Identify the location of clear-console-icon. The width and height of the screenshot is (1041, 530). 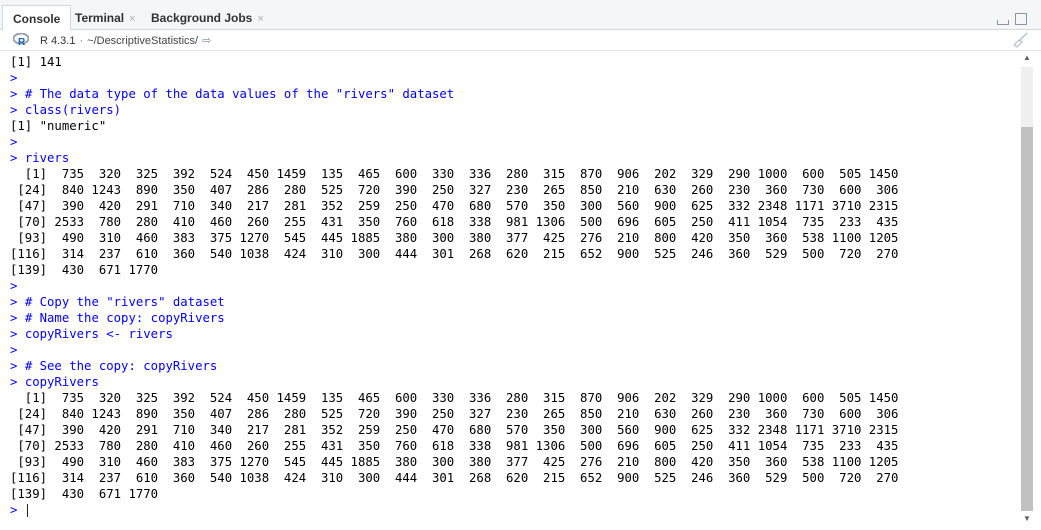
(1020, 40).